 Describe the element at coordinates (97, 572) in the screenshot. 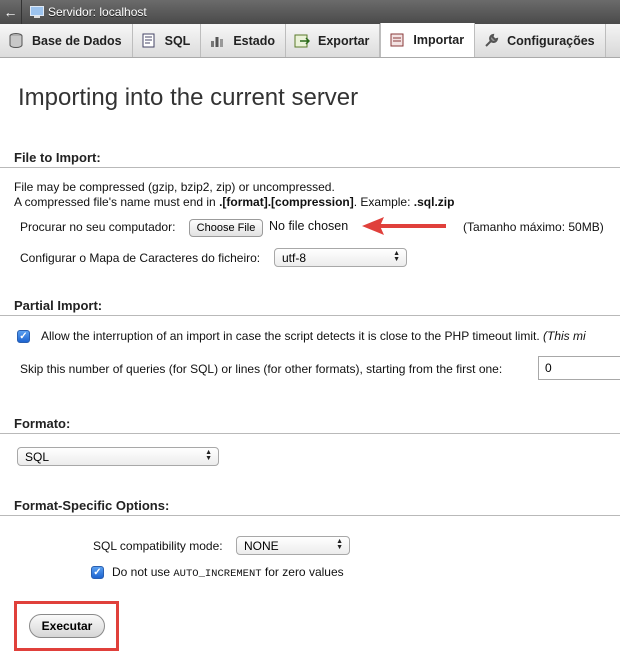

I see `autoincrement-checkbox: ✓` at that location.